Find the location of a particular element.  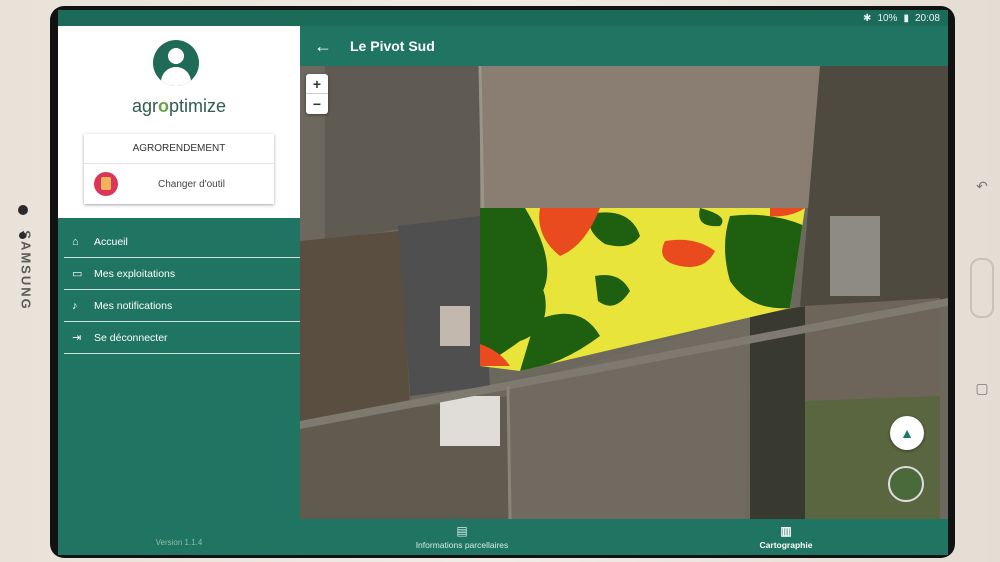

zoom-control: + − is located at coordinates (317, 94).